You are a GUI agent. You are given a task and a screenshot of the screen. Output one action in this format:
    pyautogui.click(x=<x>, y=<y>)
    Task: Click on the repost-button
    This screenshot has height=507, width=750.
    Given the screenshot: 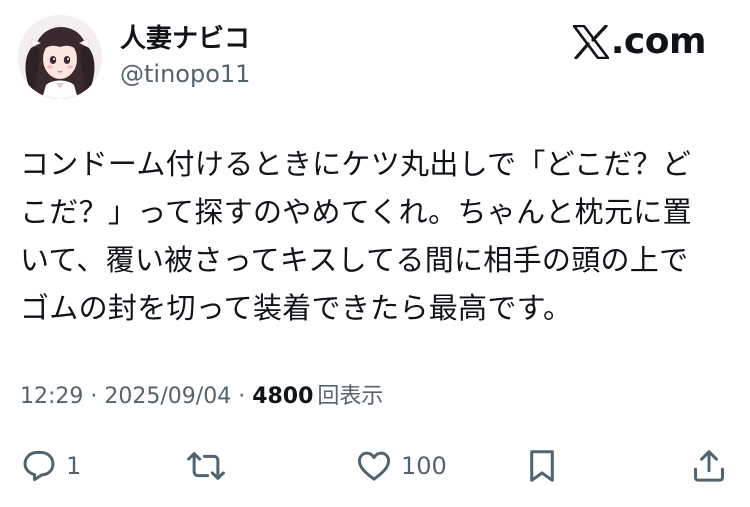 What is the action you would take?
    pyautogui.click(x=206, y=466)
    